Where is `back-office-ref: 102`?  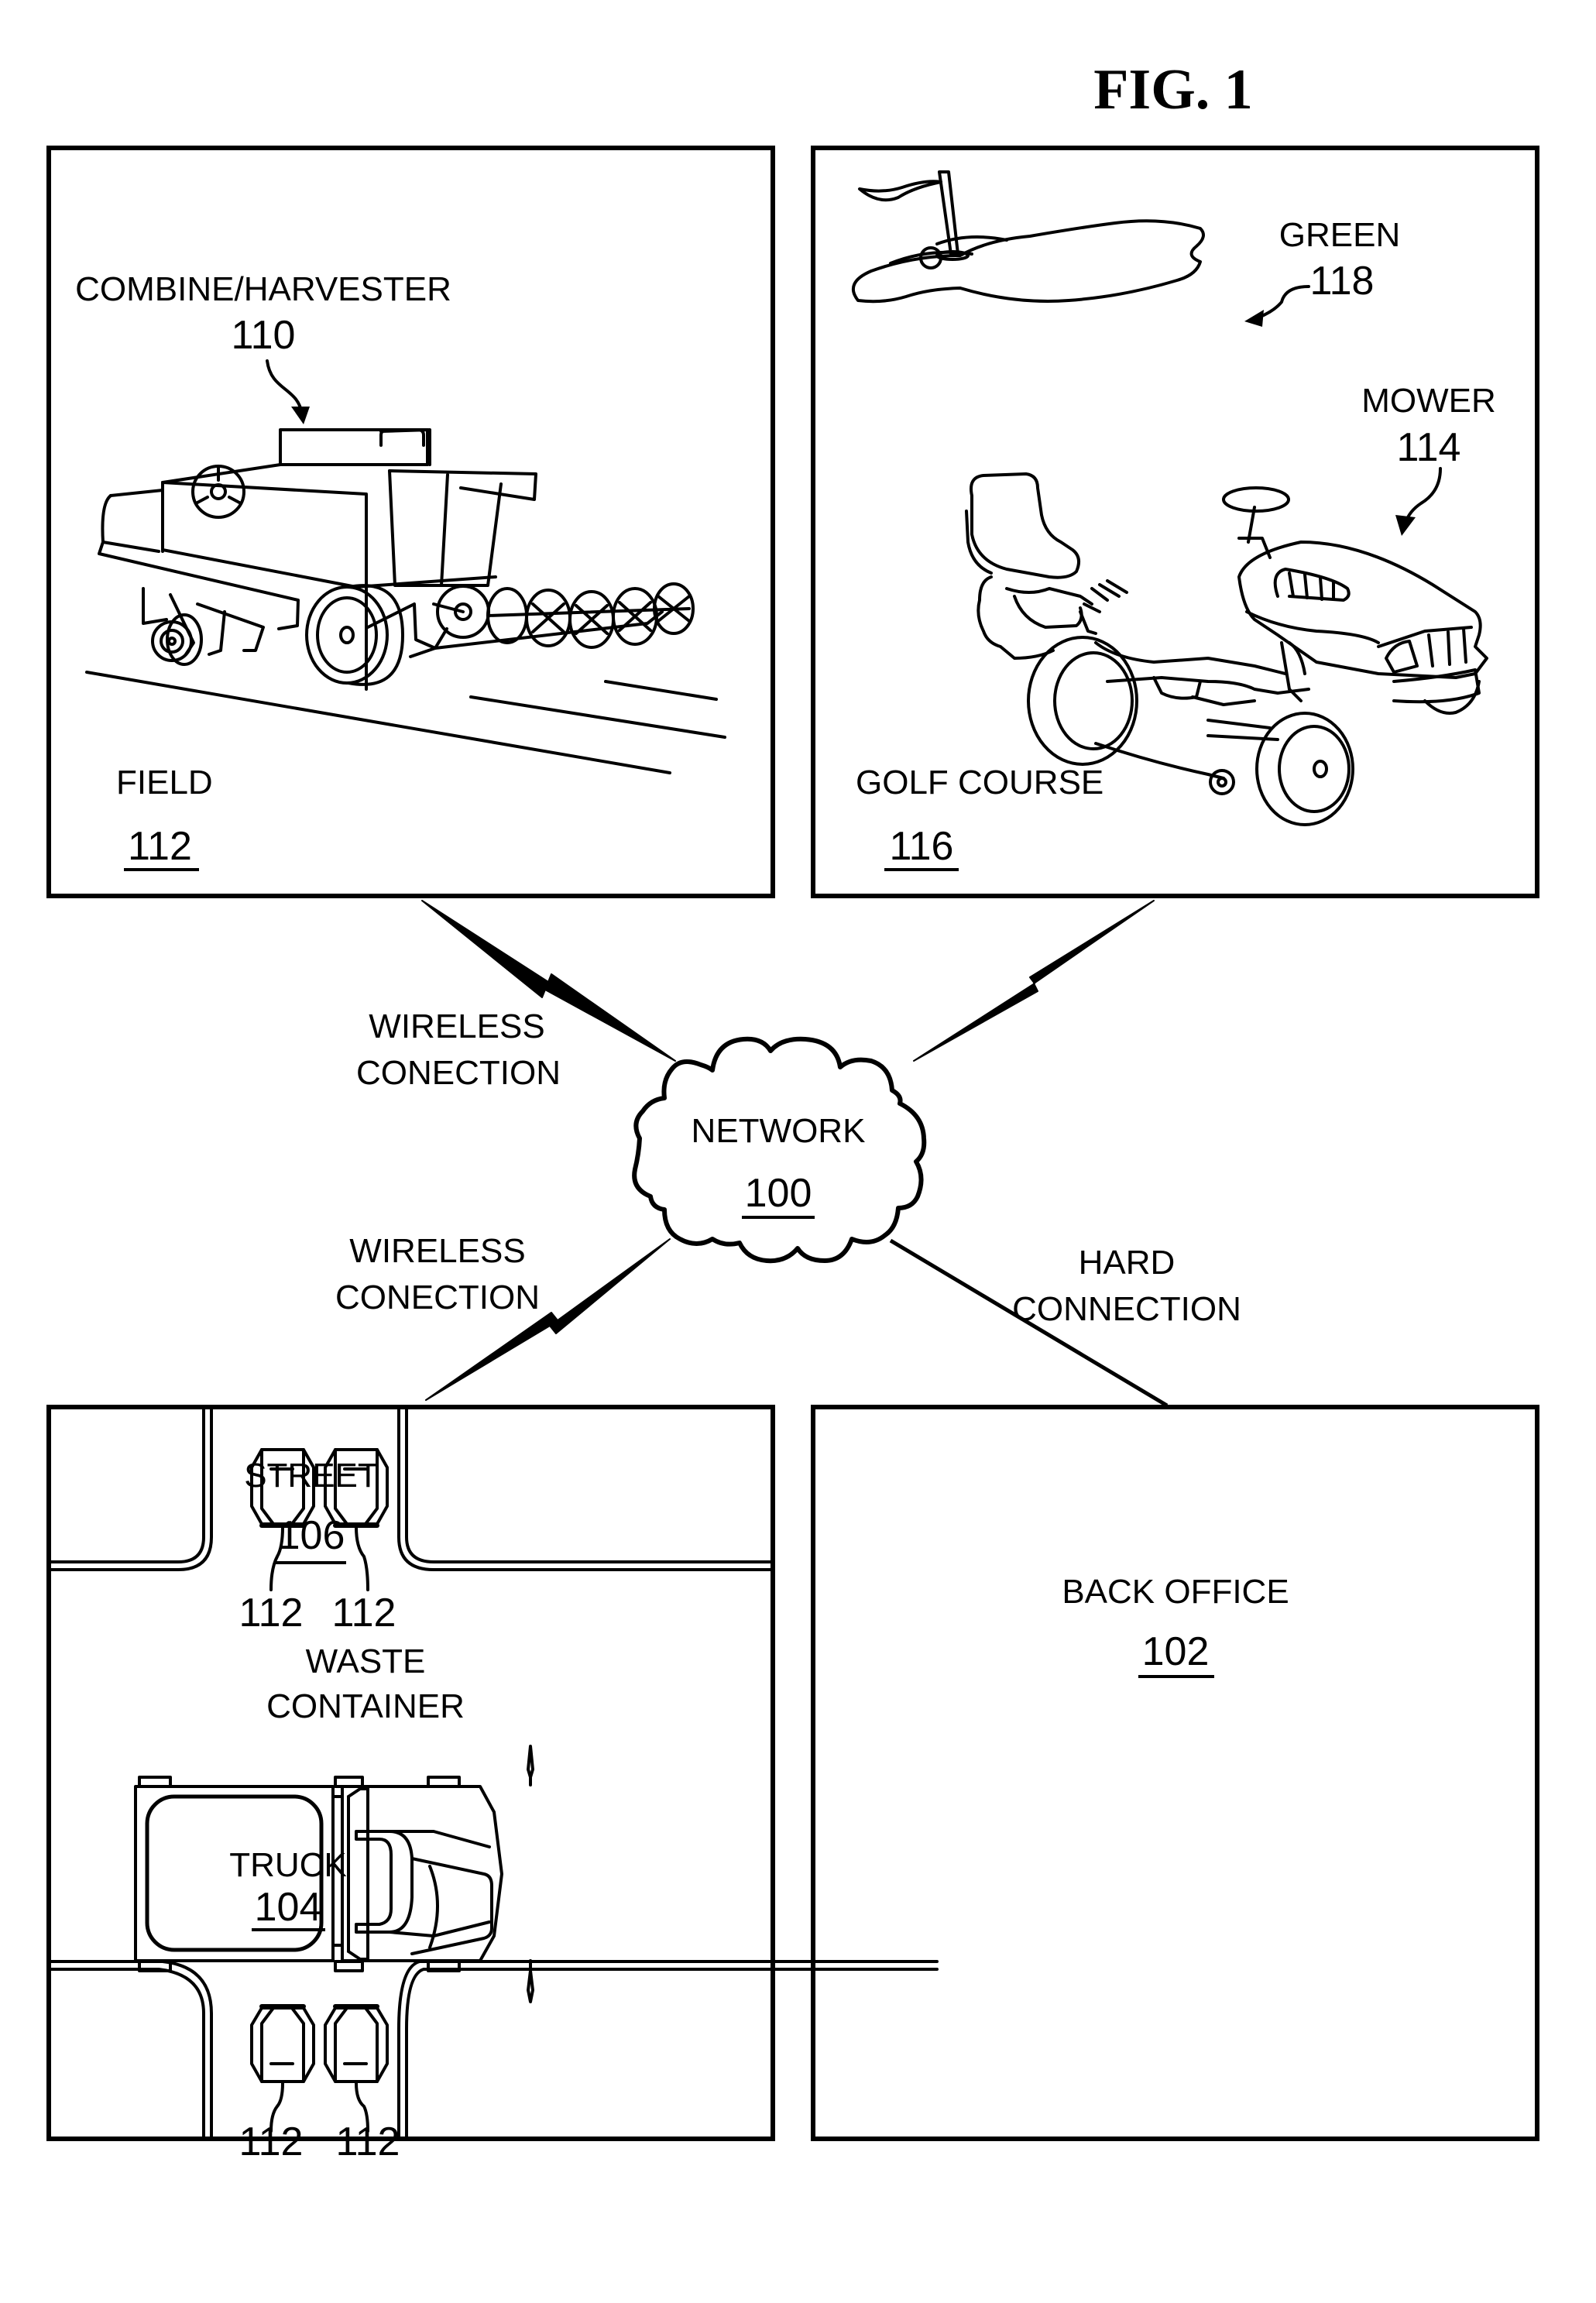 back-office-ref: 102 is located at coordinates (1176, 1651).